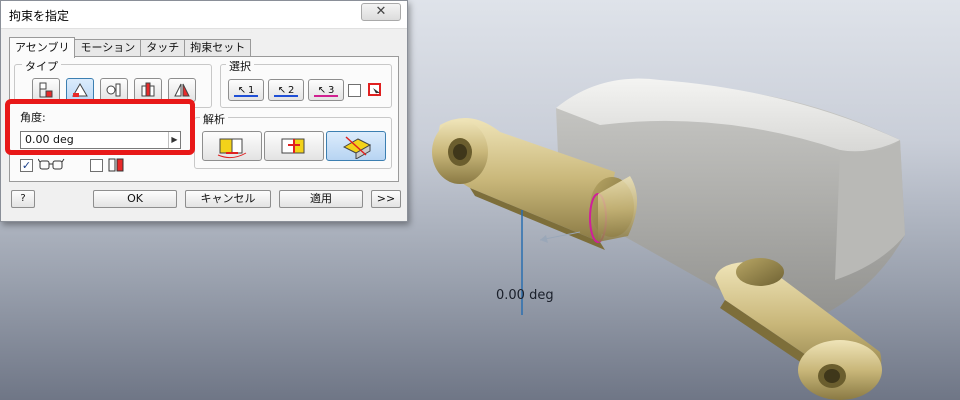  I want to click on tab-constraint-set: 拘束セット, so click(218, 48).